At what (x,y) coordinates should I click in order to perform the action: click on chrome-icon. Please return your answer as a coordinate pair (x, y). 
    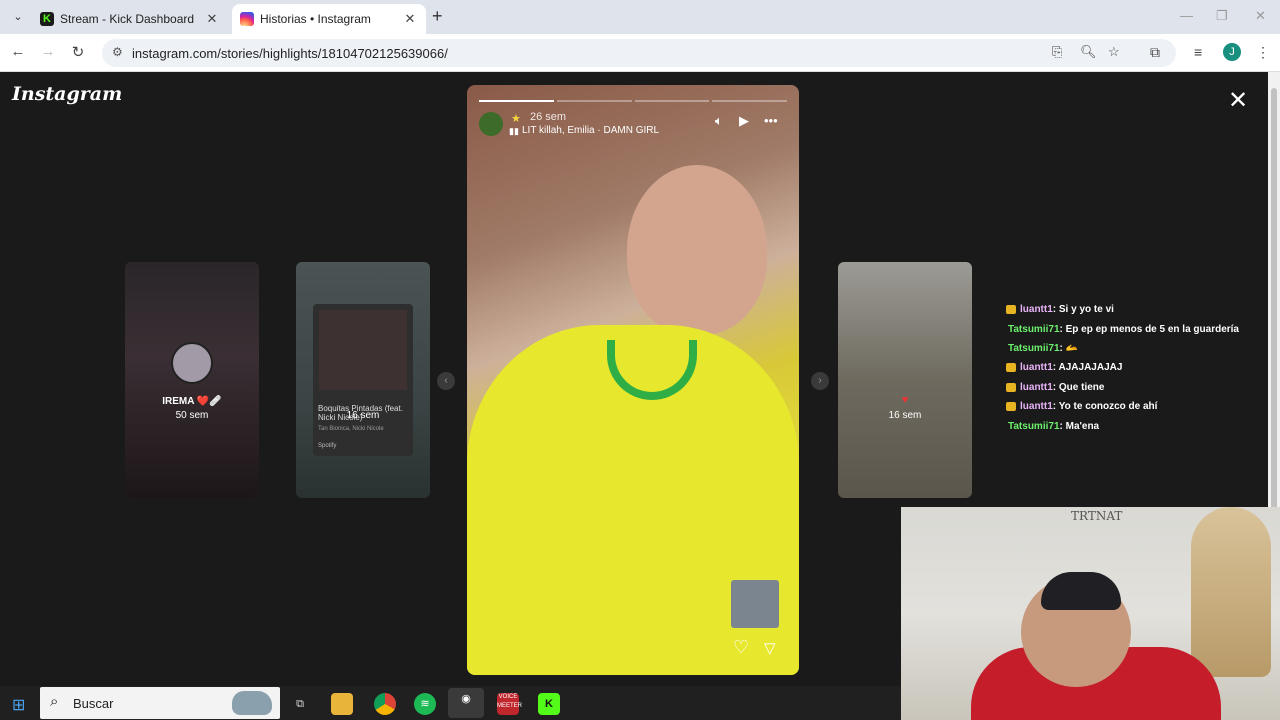
    Looking at the image, I should click on (385, 704).